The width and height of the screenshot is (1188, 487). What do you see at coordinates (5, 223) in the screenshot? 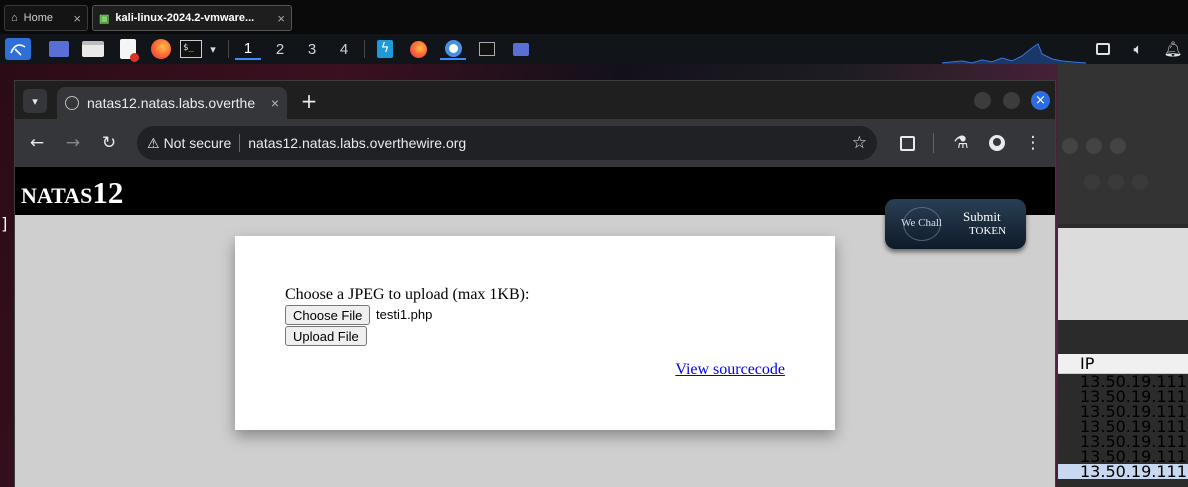
I see `terminal-fragment: ]` at bounding box center [5, 223].